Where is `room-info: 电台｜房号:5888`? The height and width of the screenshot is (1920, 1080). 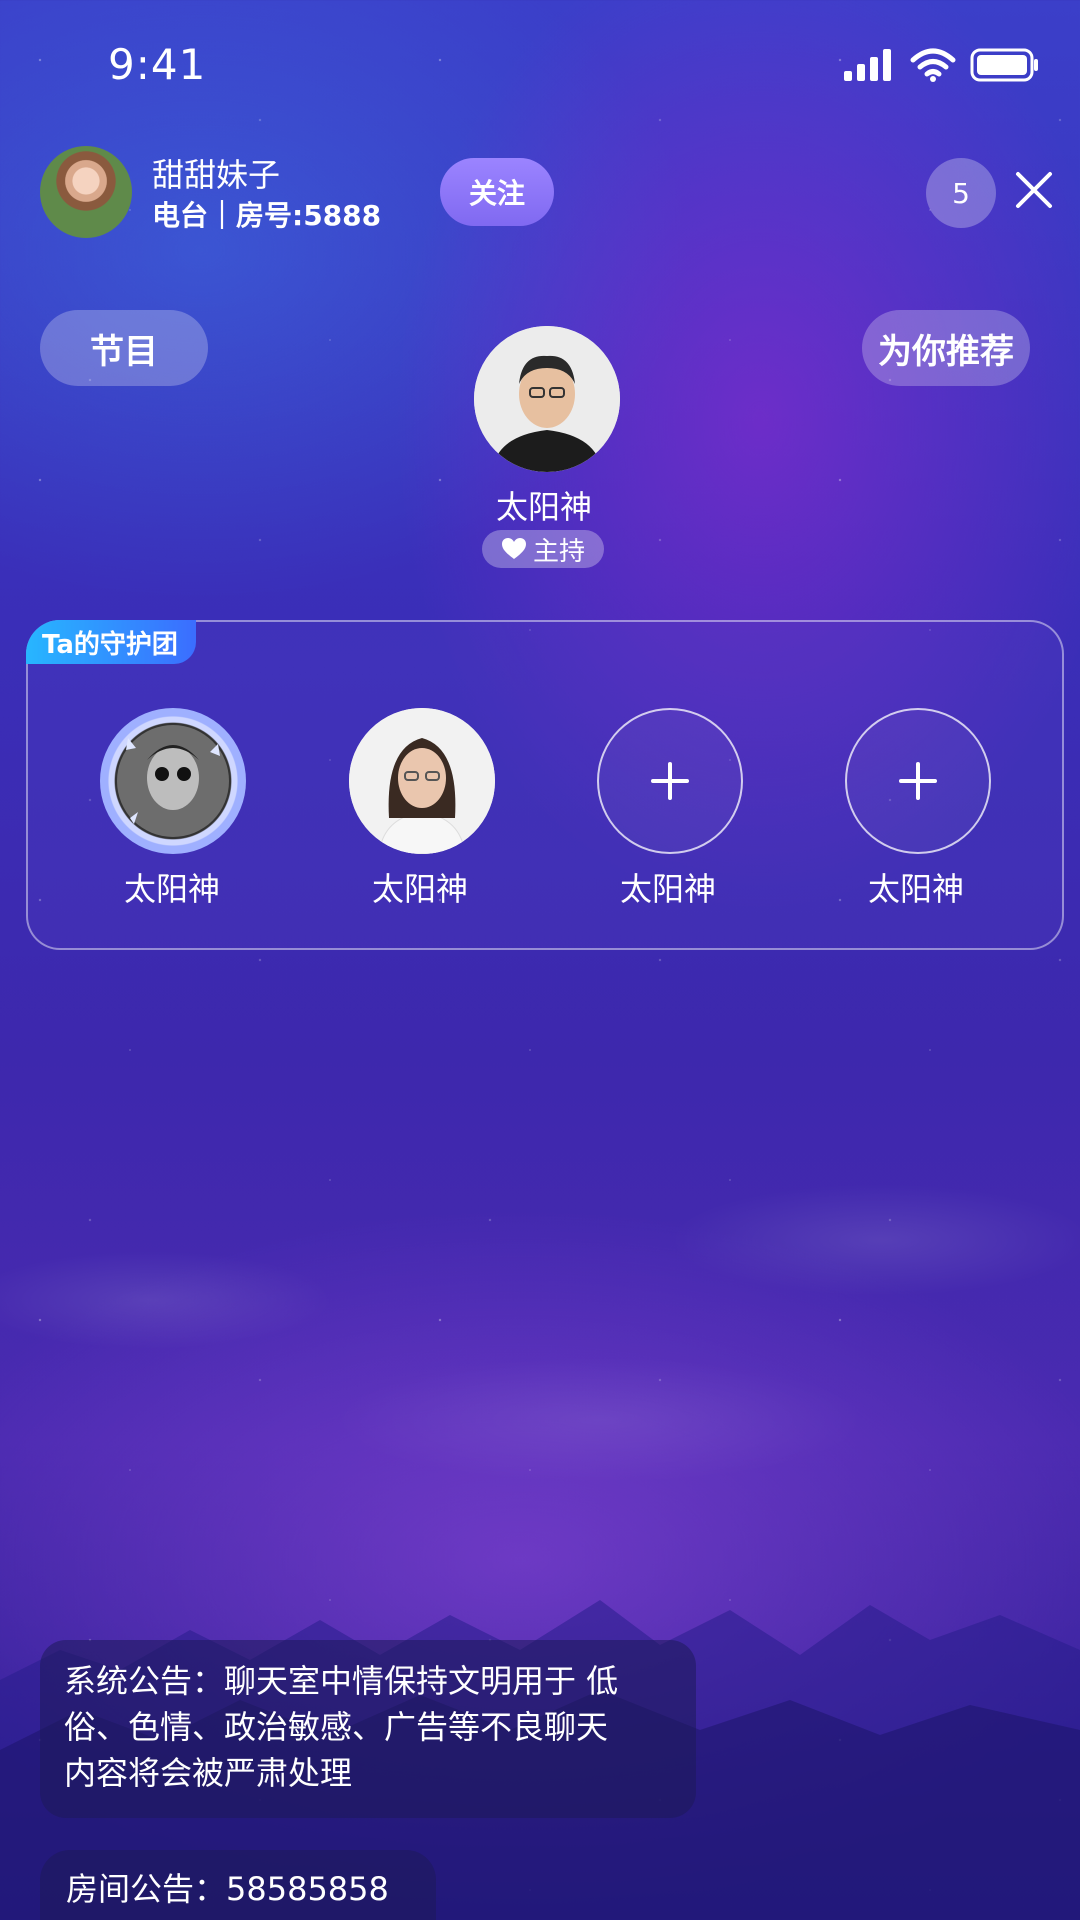 room-info: 电台｜房号:5888 is located at coordinates (267, 215).